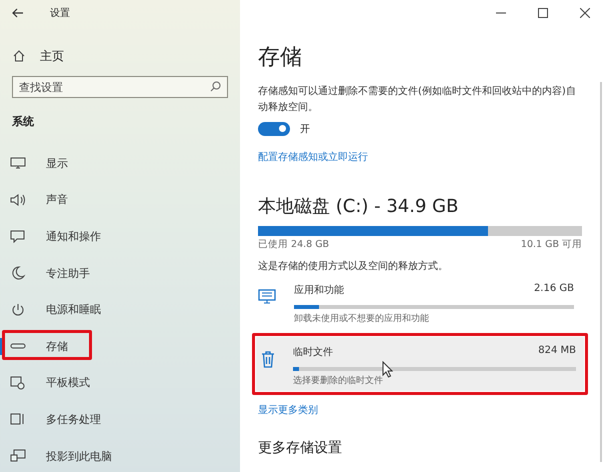 The image size is (604, 472). I want to click on section-heading: 更多存储设置, so click(300, 448).